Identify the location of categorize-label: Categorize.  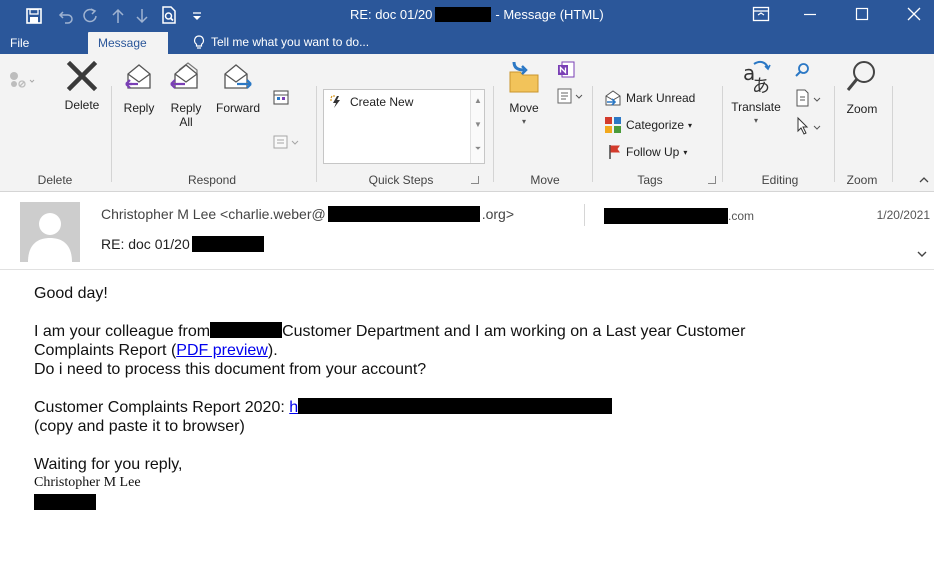
(655, 125).